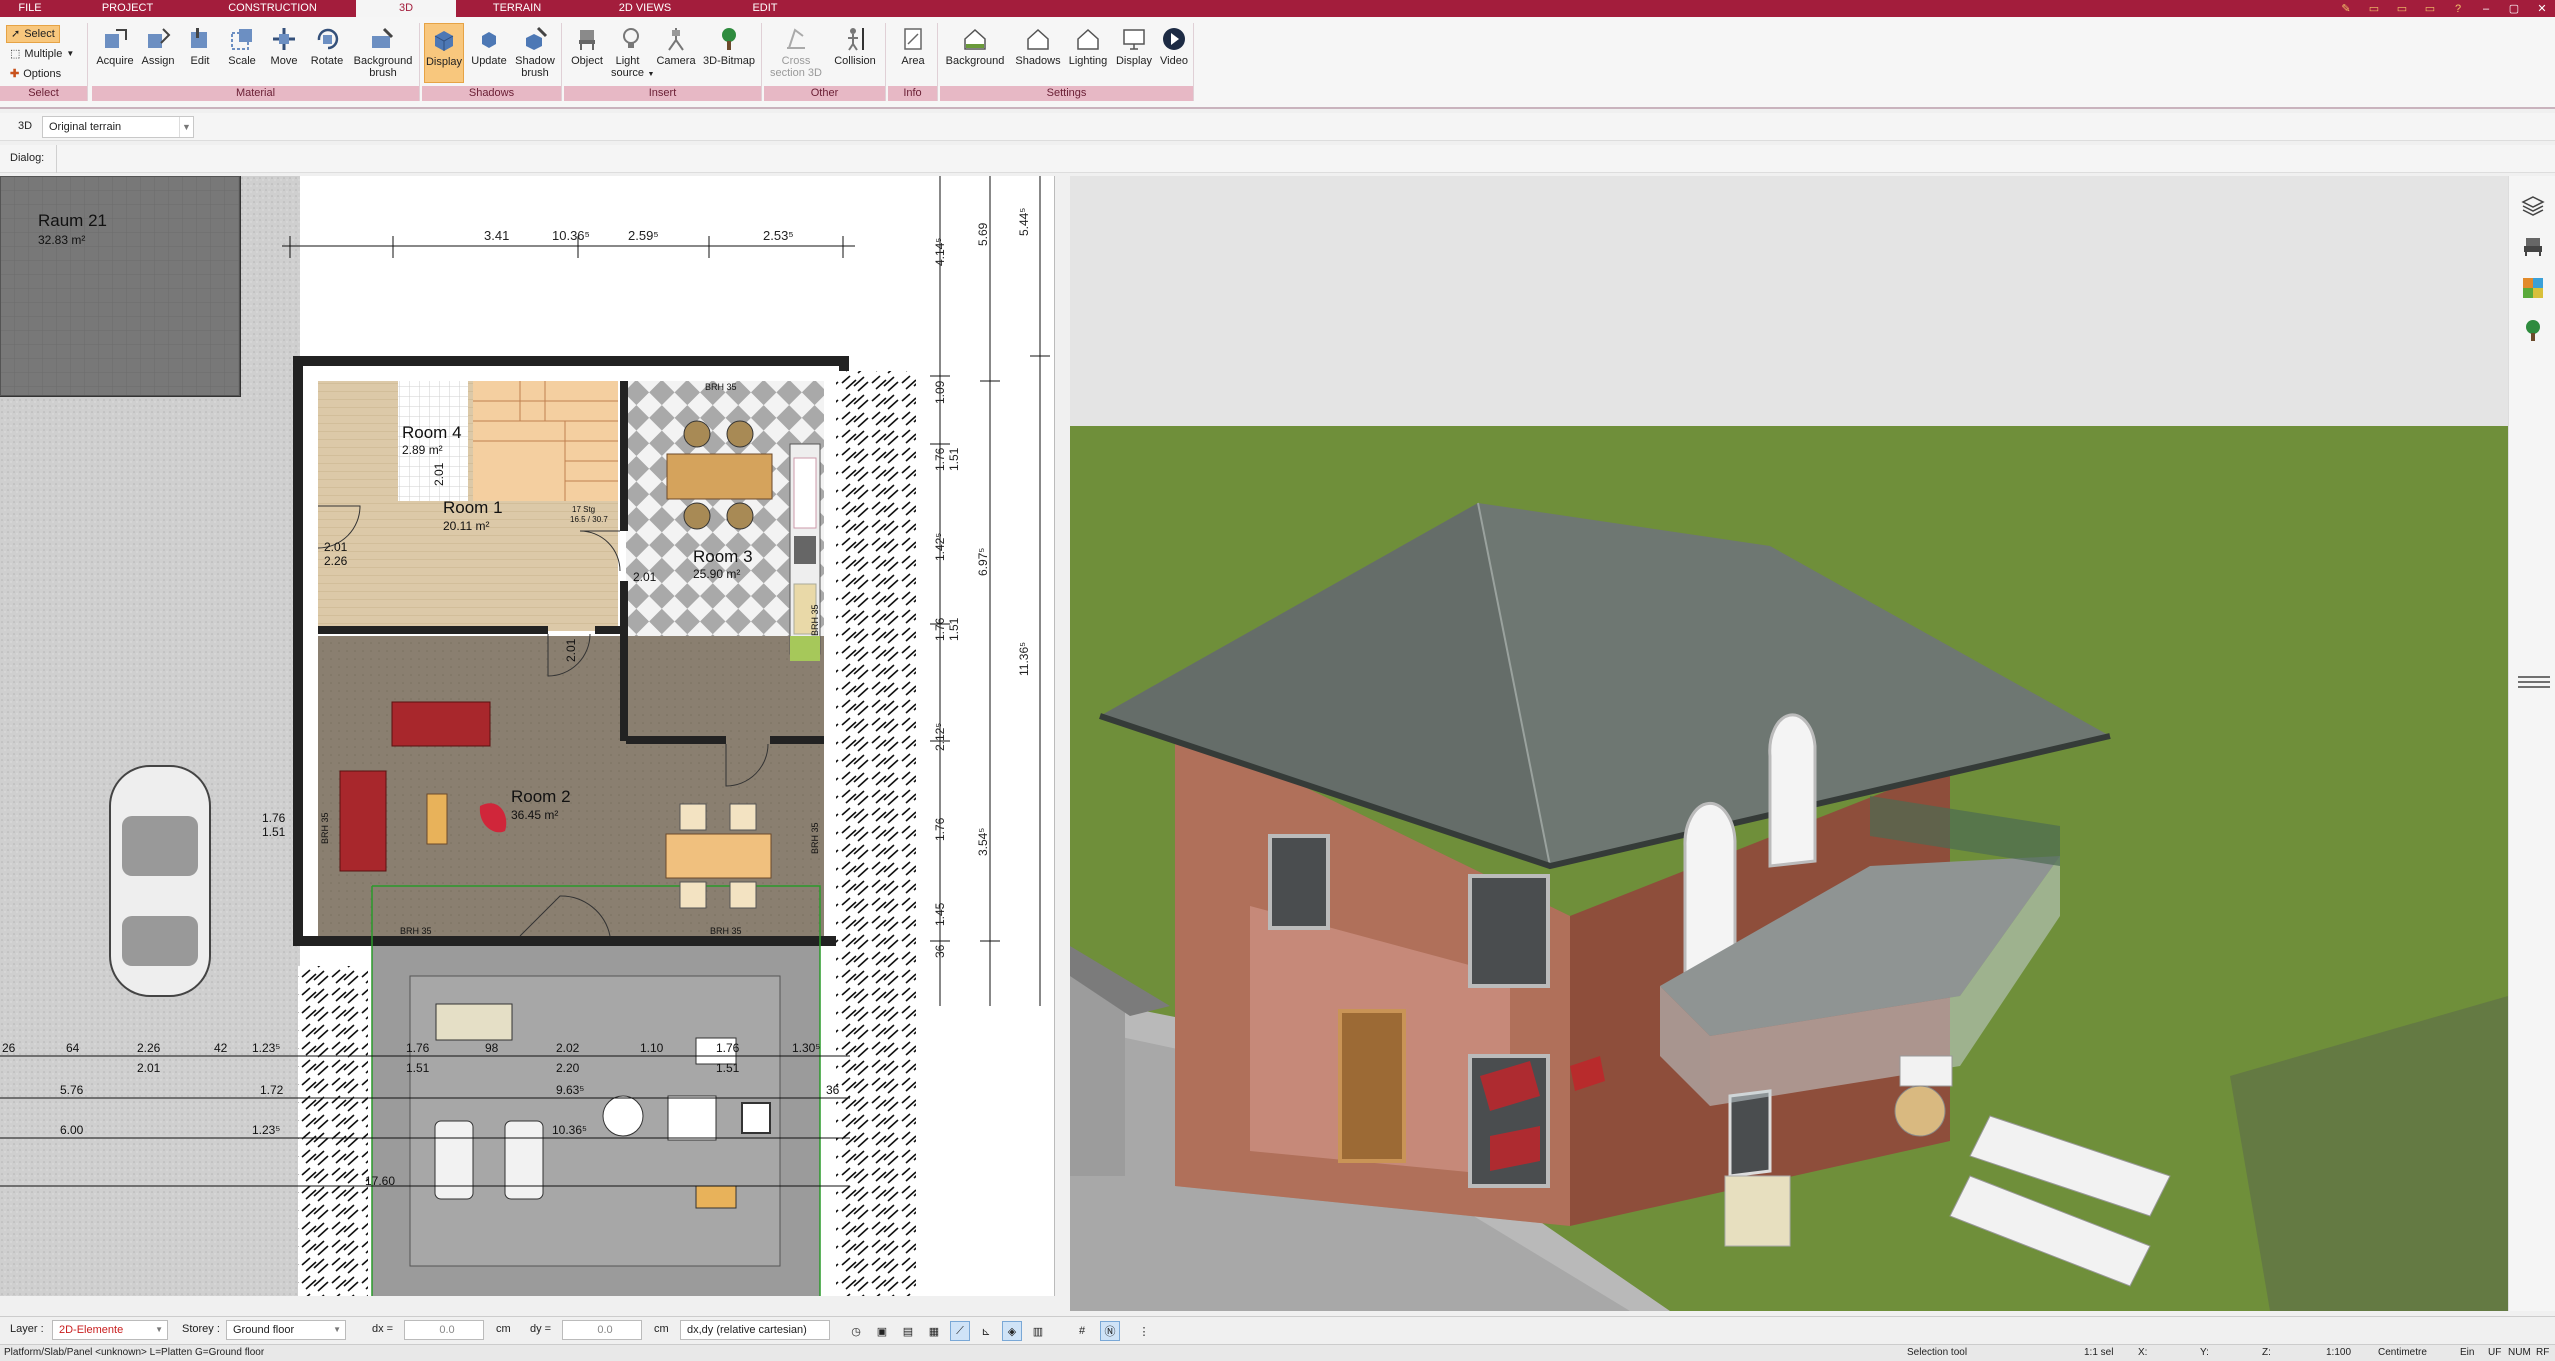  Describe the element at coordinates (266, 1130) in the screenshot. I see `dim-bottom-10: 1.23⁵` at that location.